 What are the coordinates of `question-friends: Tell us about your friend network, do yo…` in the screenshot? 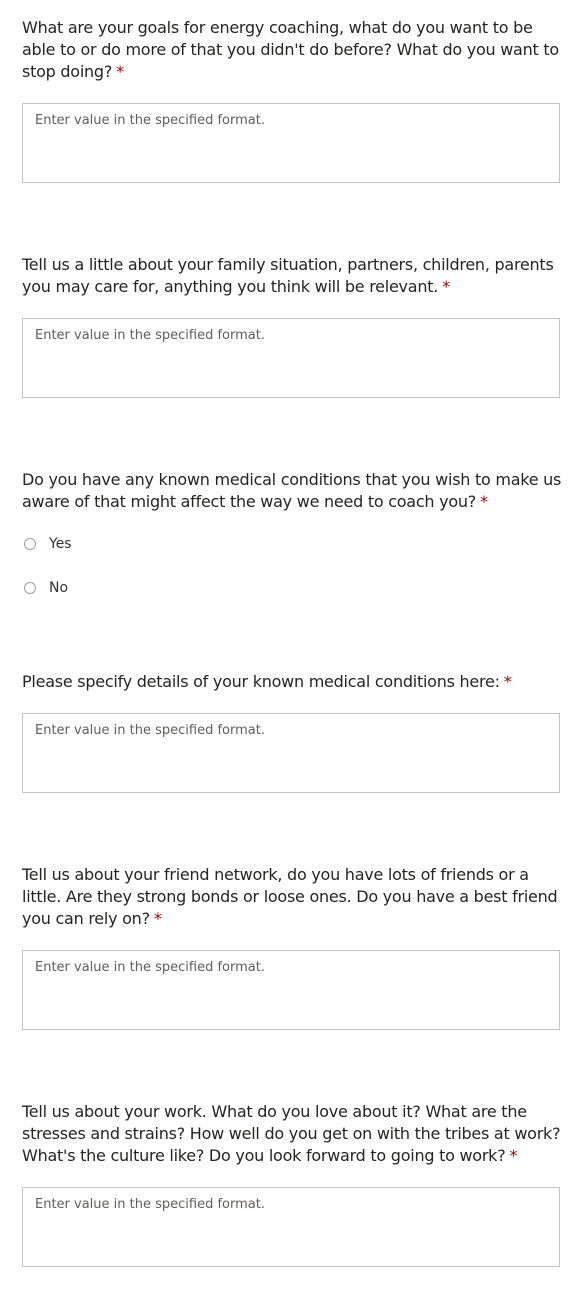 It's located at (292, 897).